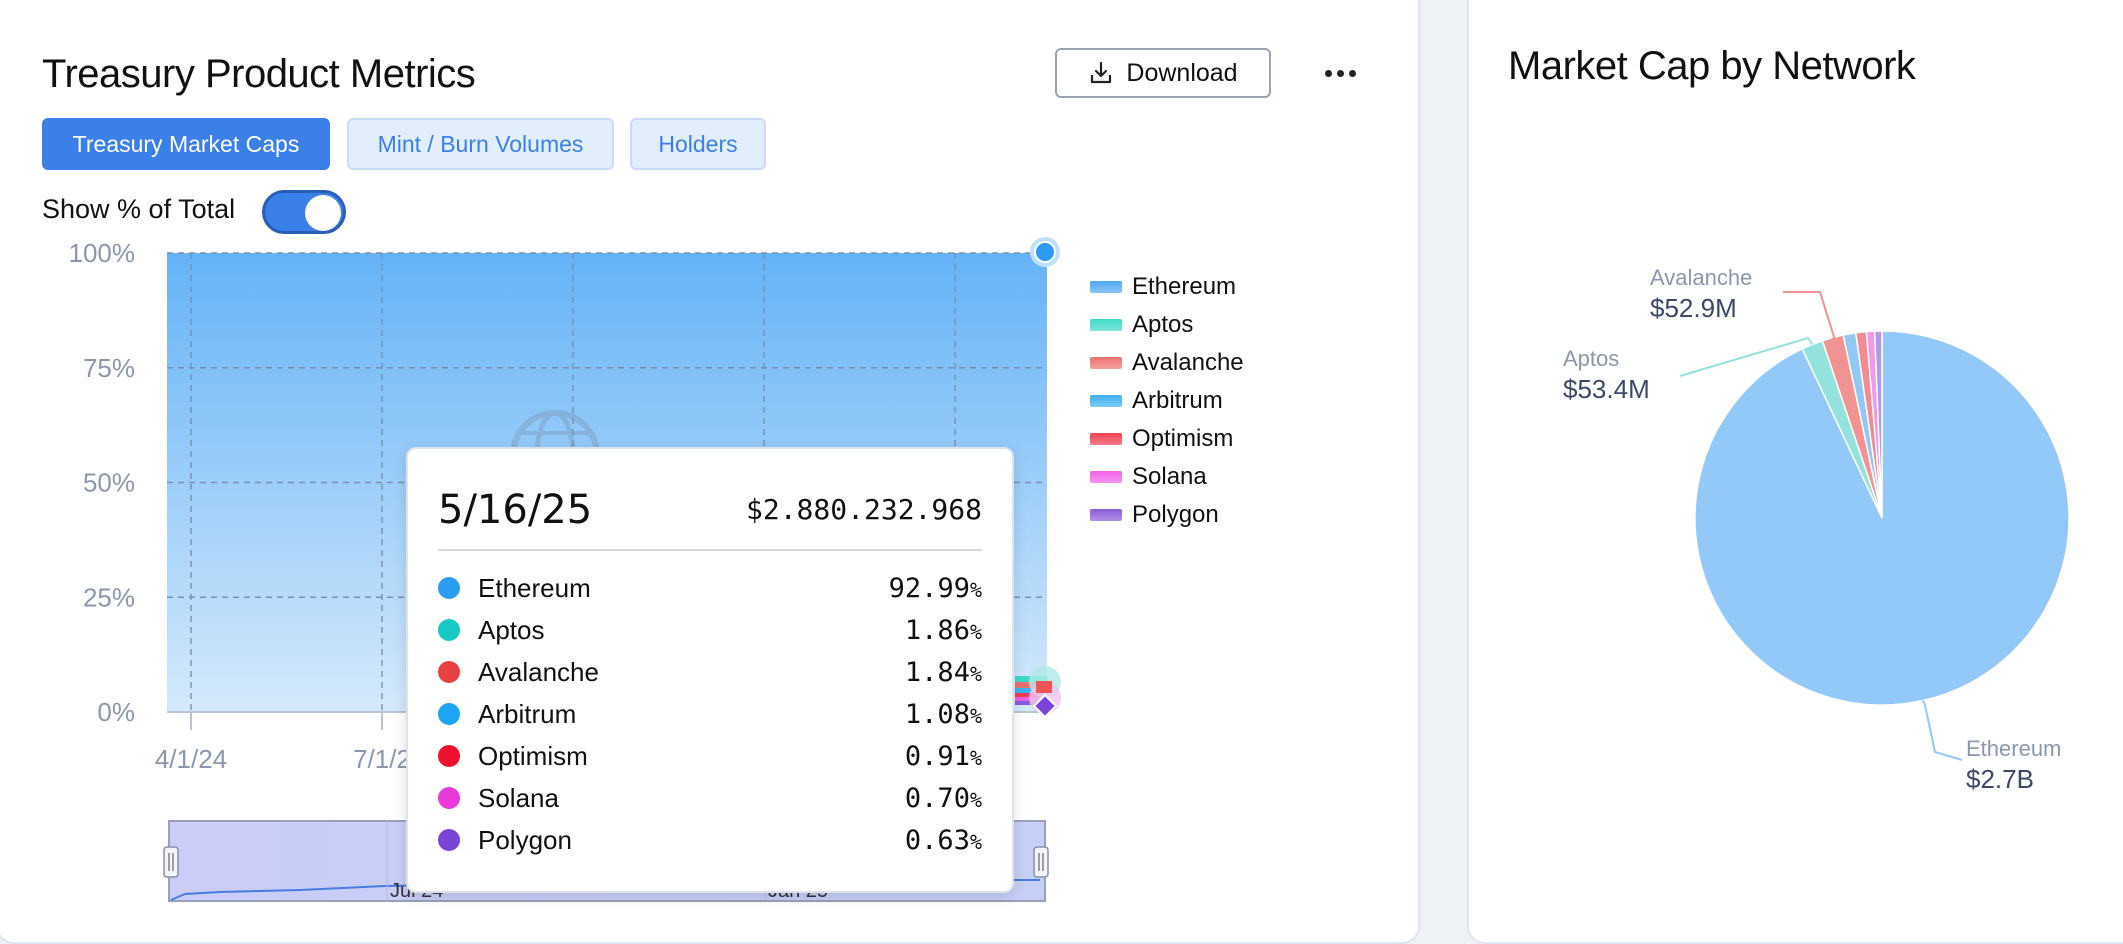 This screenshot has width=2123, height=944. Describe the element at coordinates (943, 714) in the screenshot. I see `tooltip-series-value: 1.08%` at that location.